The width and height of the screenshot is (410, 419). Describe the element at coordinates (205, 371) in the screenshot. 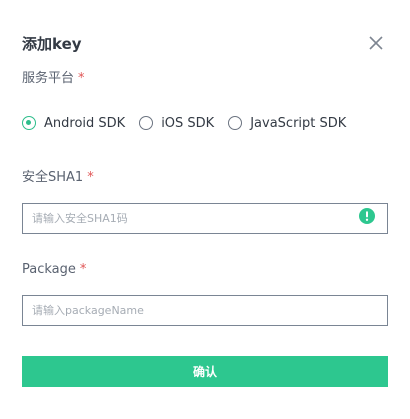

I see `confirm-button: 确认` at that location.